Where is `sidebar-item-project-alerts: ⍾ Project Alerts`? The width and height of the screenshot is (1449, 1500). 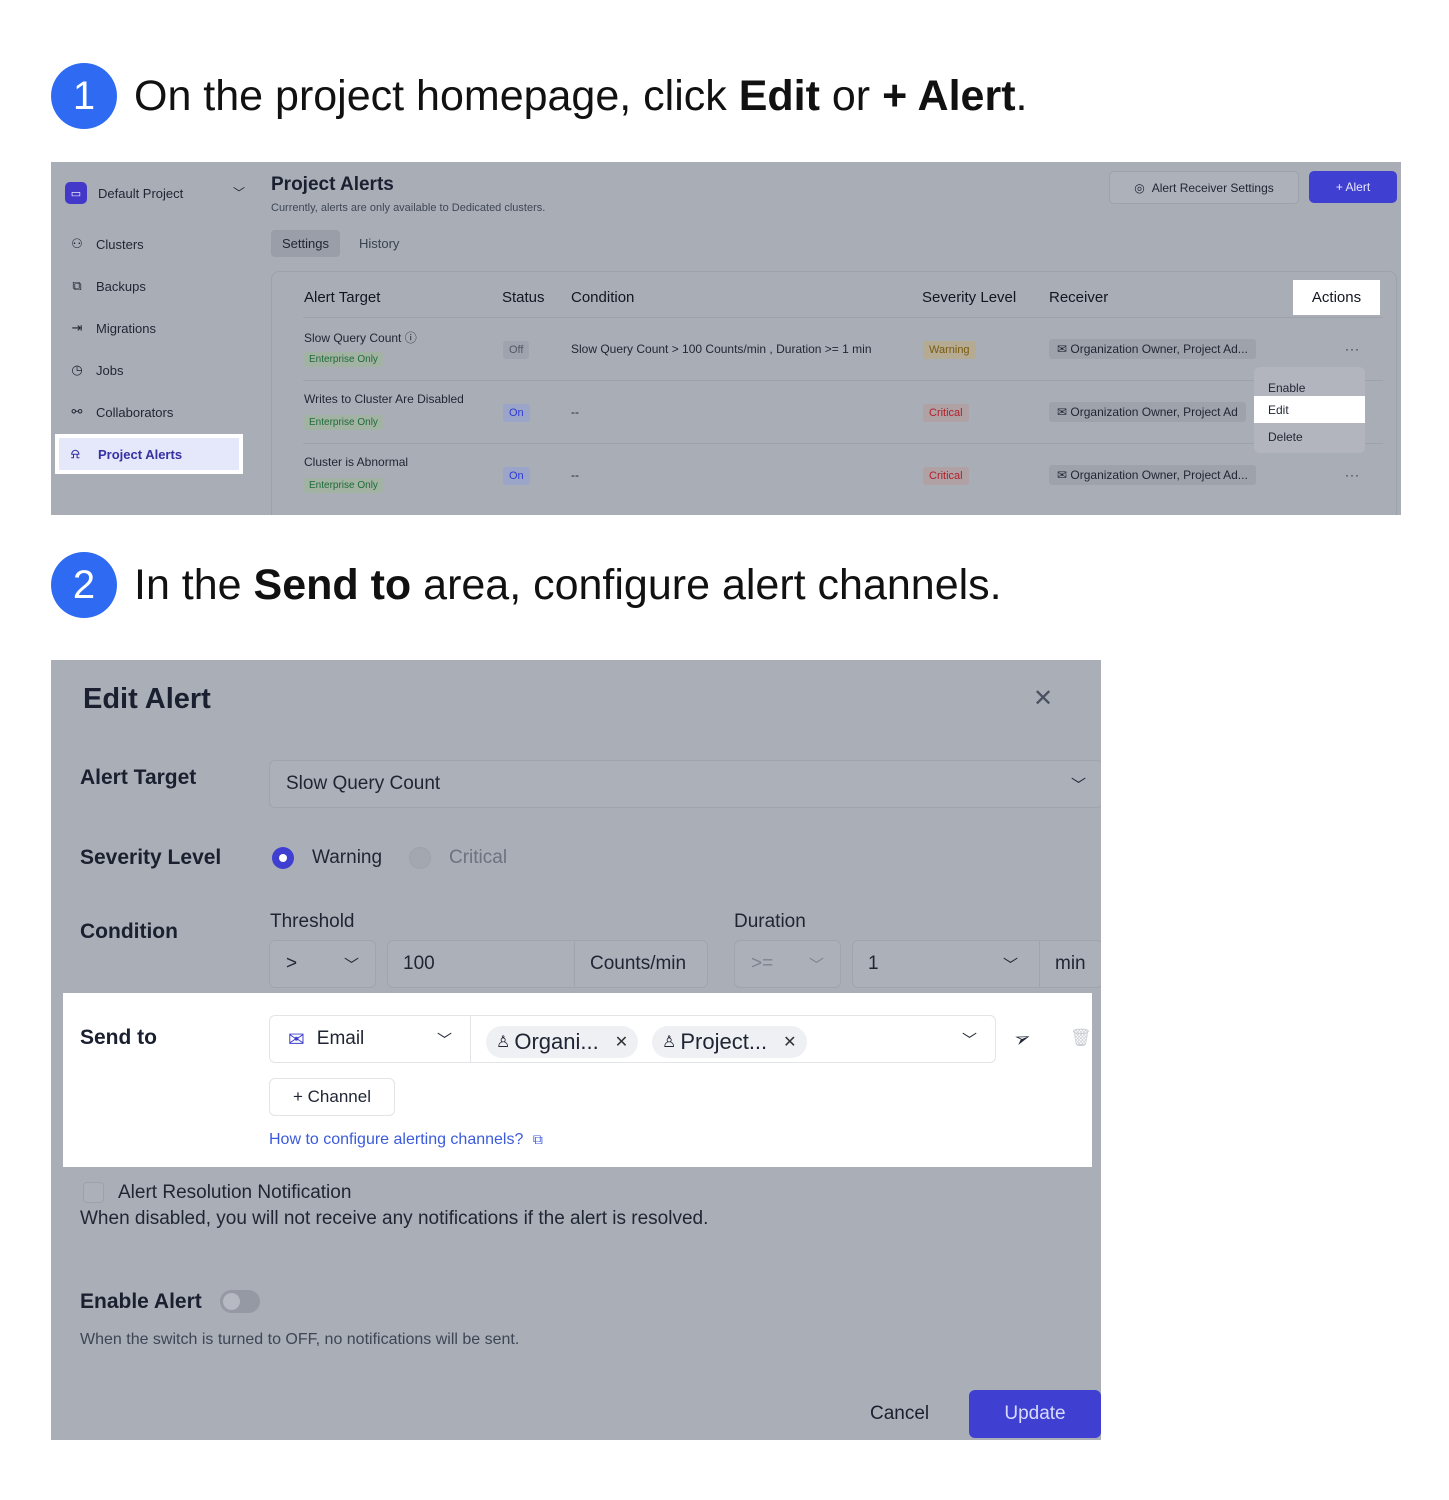 sidebar-item-project-alerts: ⍾ Project Alerts is located at coordinates (149, 454).